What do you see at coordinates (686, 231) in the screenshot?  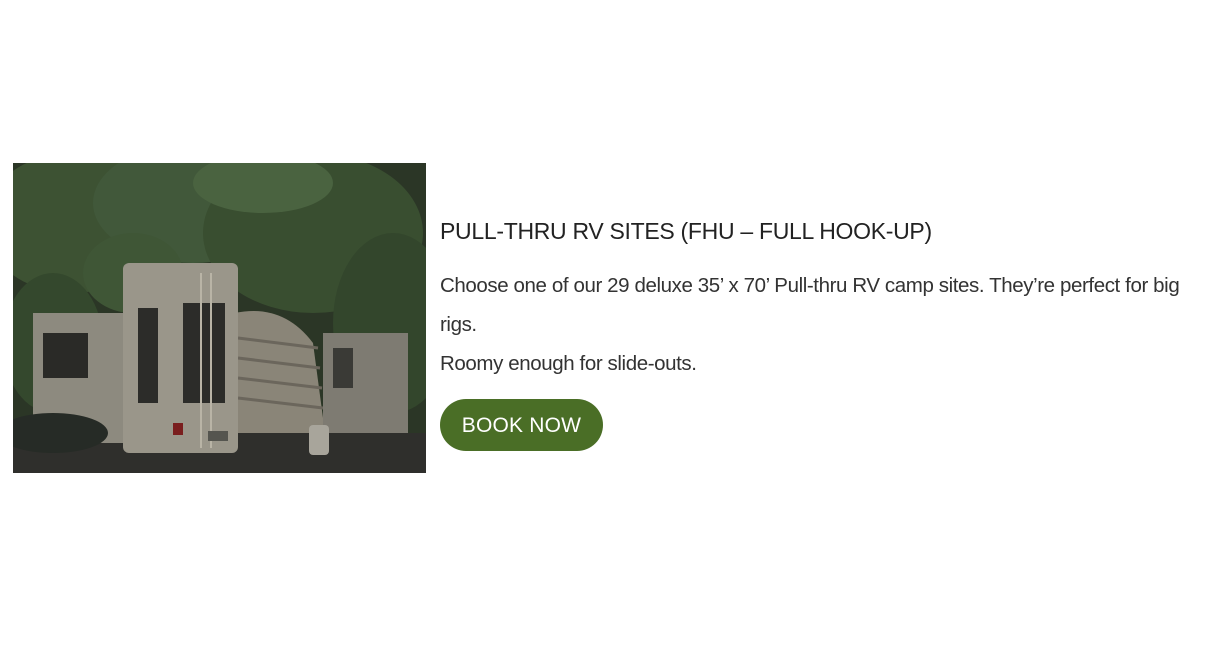 I see `site-title: PULL-THRU RV SITES (FHU – FULL HOOK-UP)` at bounding box center [686, 231].